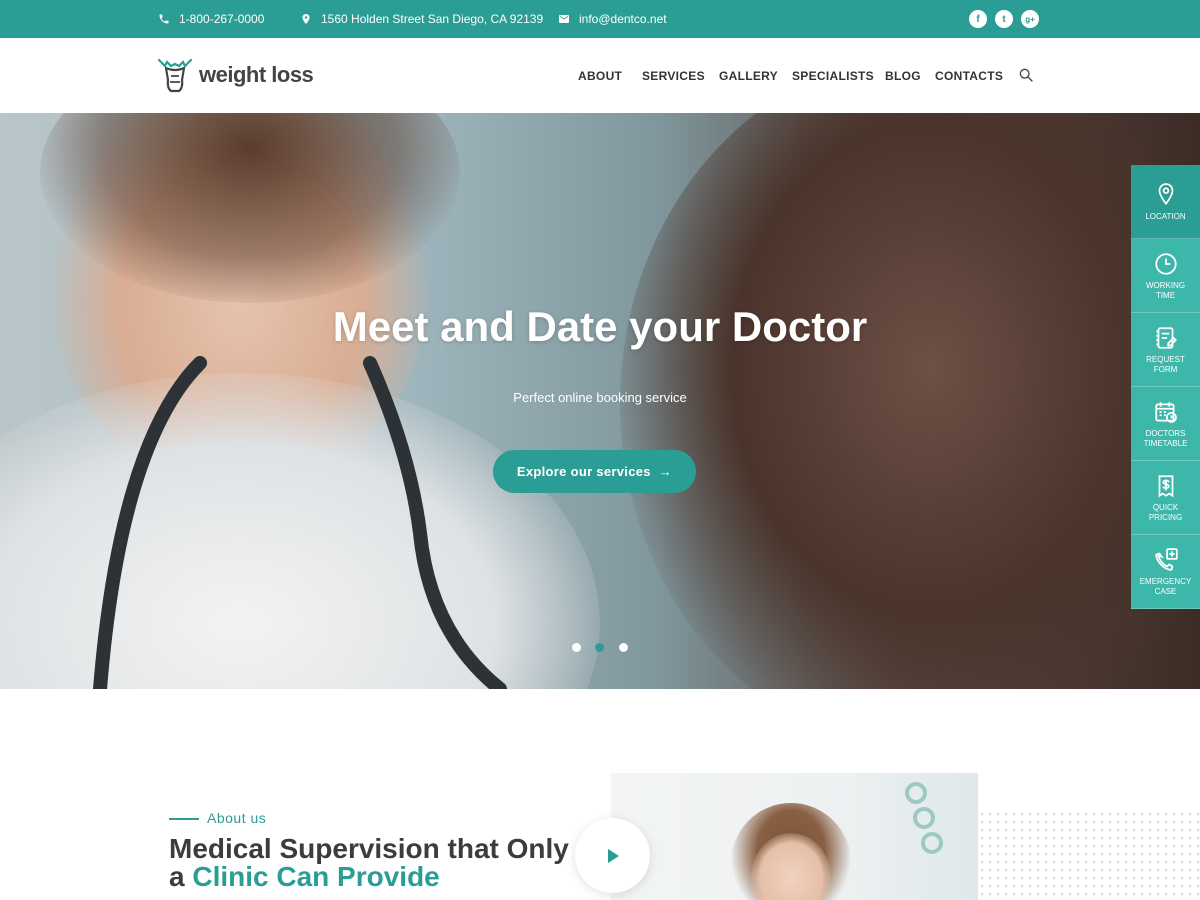  Describe the element at coordinates (306, 19) in the screenshot. I see `map-pin-icon` at that location.